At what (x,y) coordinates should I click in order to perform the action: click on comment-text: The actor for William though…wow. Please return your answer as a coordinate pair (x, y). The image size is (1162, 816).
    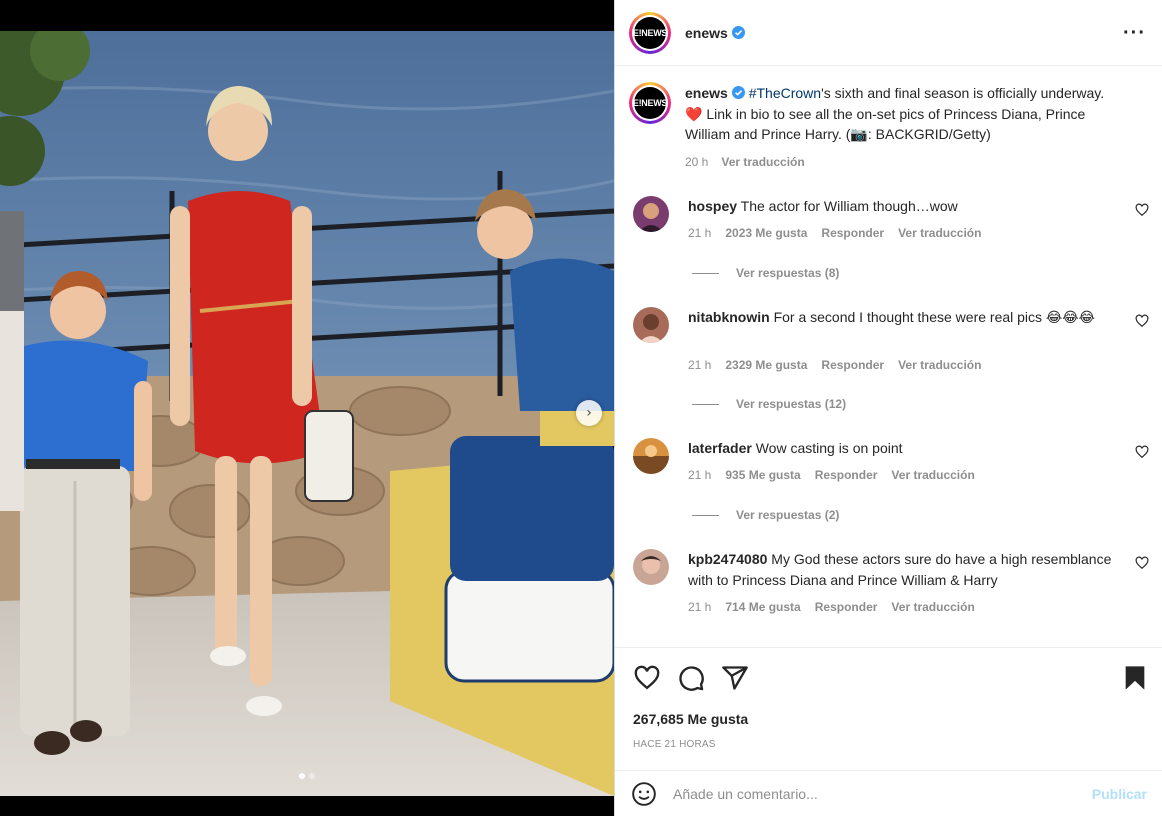
    Looking at the image, I should click on (849, 206).